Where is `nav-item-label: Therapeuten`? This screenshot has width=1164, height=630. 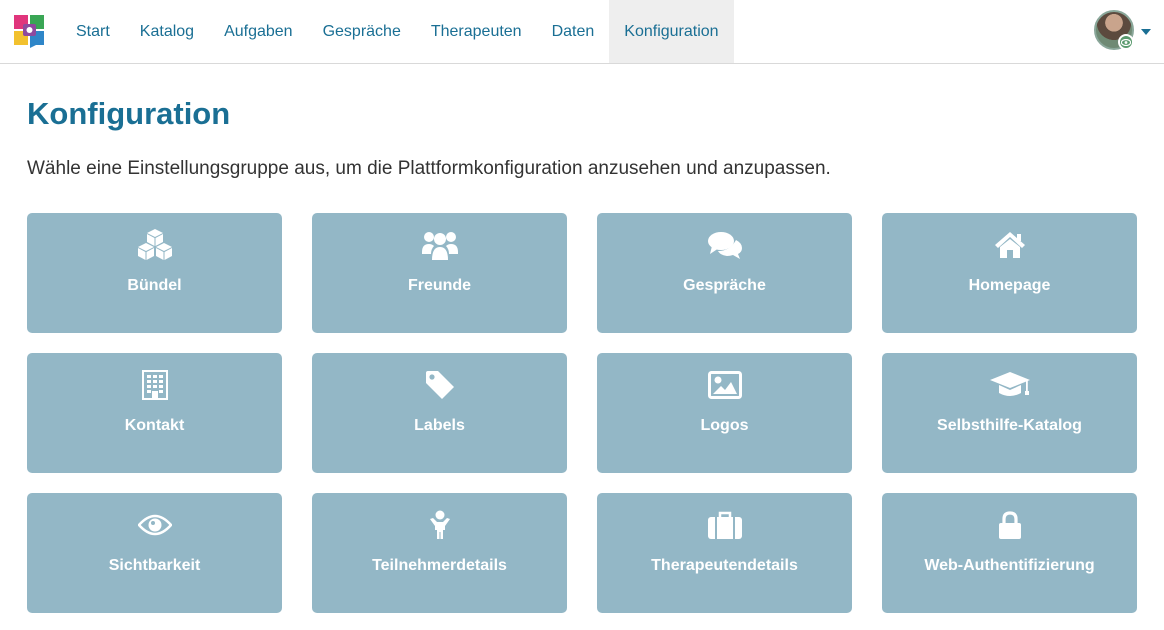
nav-item-label: Therapeuten is located at coordinates (476, 31).